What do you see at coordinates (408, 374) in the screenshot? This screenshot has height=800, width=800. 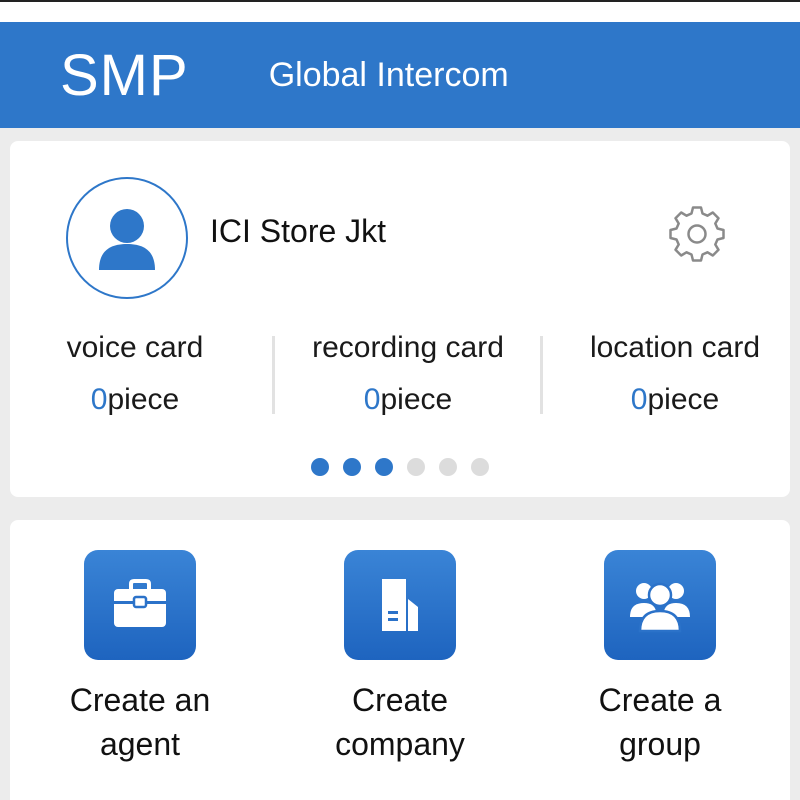 I see `stat-recording-card: recording card 0piece` at bounding box center [408, 374].